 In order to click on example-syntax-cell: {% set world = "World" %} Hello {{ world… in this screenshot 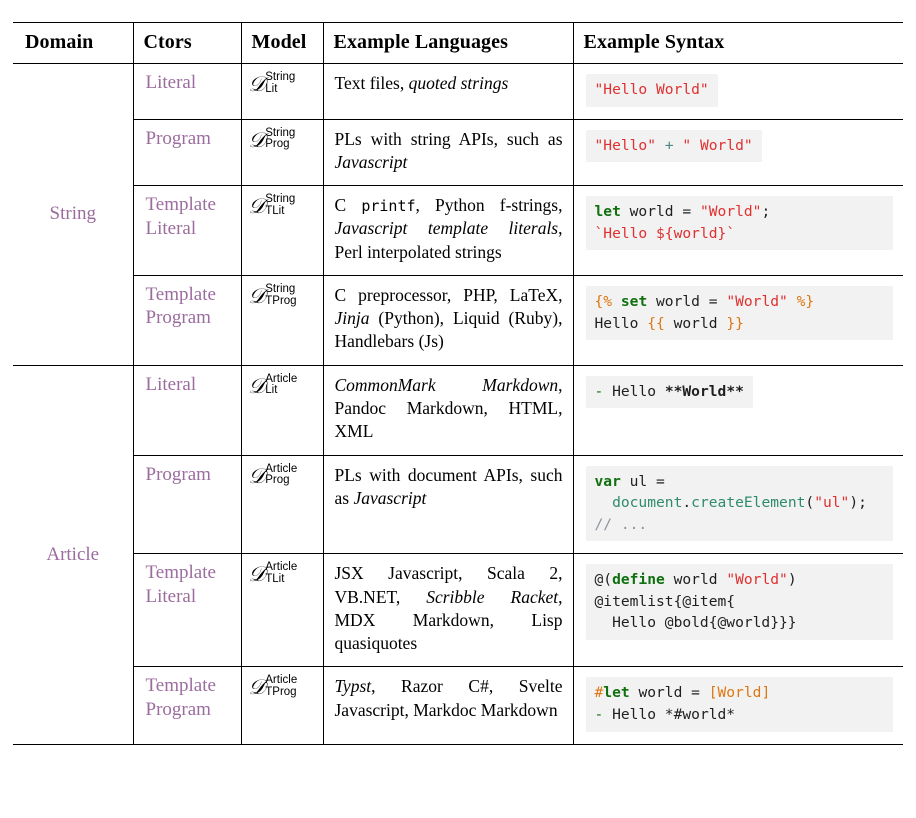, I will do `click(737, 320)`.